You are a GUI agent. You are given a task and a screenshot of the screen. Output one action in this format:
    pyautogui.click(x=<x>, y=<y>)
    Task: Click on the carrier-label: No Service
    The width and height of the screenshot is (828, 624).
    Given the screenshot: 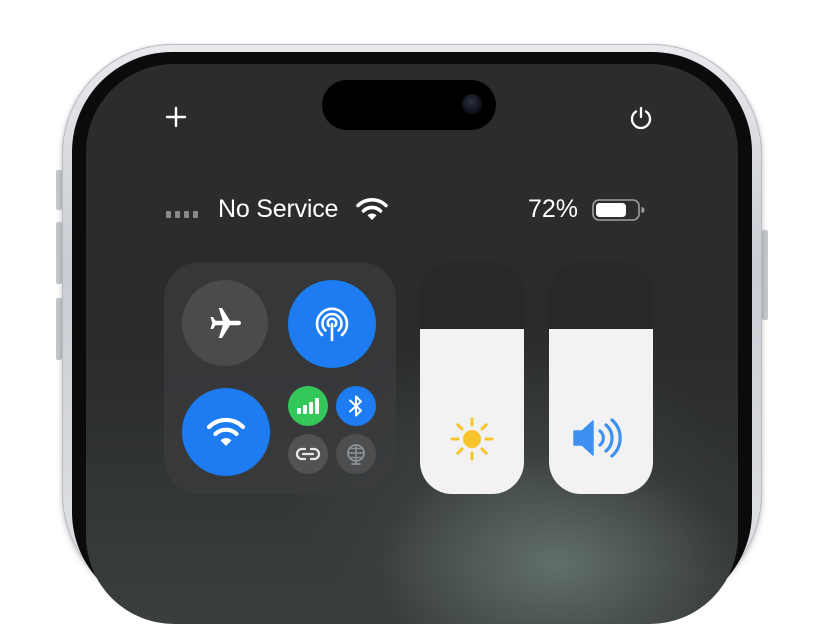 What is the action you would take?
    pyautogui.click(x=278, y=209)
    